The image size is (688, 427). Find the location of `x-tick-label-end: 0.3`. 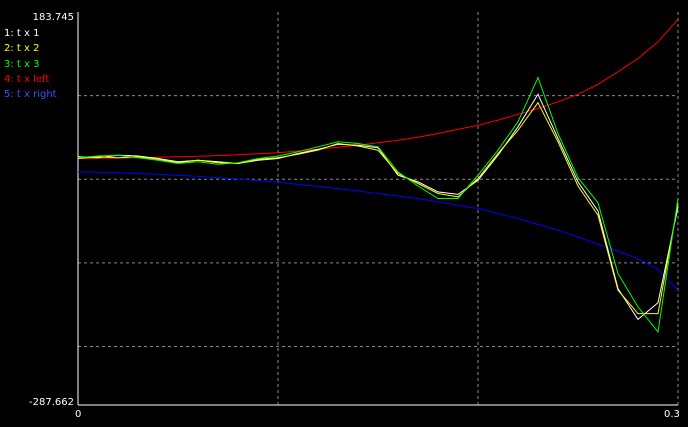

x-tick-label-end: 0.3 is located at coordinates (672, 414).